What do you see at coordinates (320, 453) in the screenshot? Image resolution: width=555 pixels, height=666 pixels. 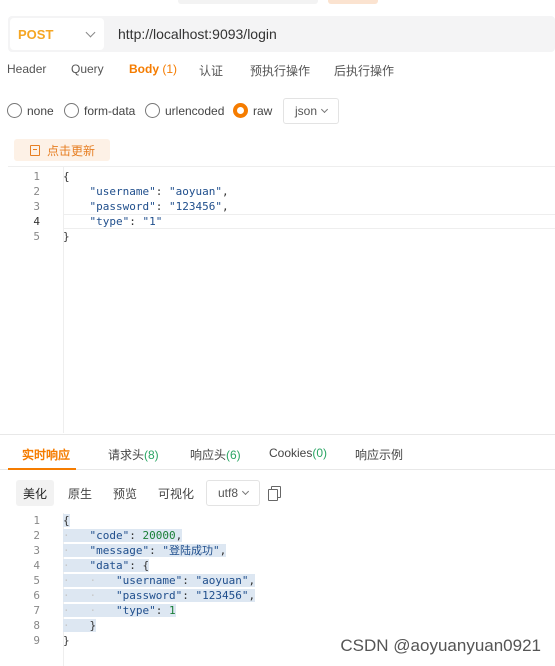 I see `tab-count: (0)` at bounding box center [320, 453].